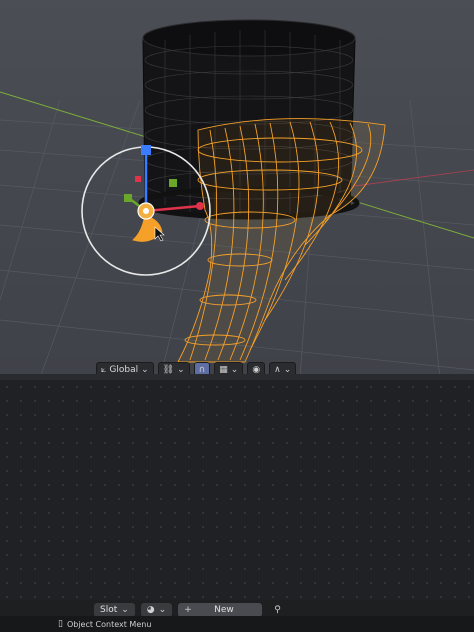  Describe the element at coordinates (188, 609) in the screenshot. I see `plus-icon: +` at that location.